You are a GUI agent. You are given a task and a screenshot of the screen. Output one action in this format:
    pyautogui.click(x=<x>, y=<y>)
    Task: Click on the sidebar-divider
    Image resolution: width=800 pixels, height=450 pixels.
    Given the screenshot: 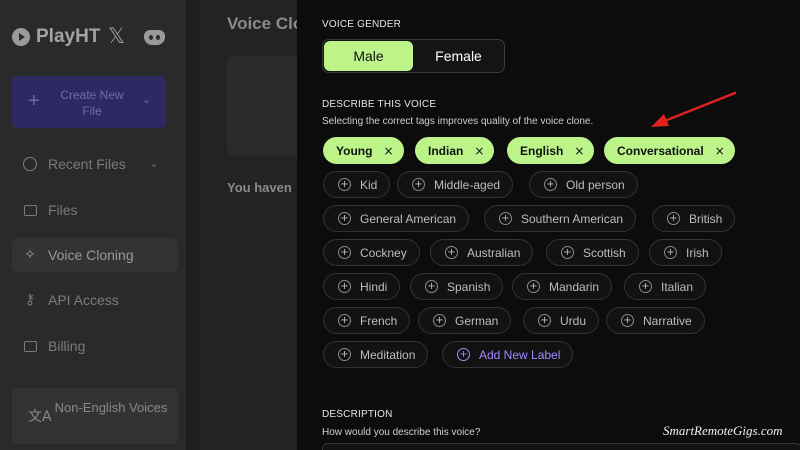 What is the action you would take?
    pyautogui.click(x=193, y=225)
    